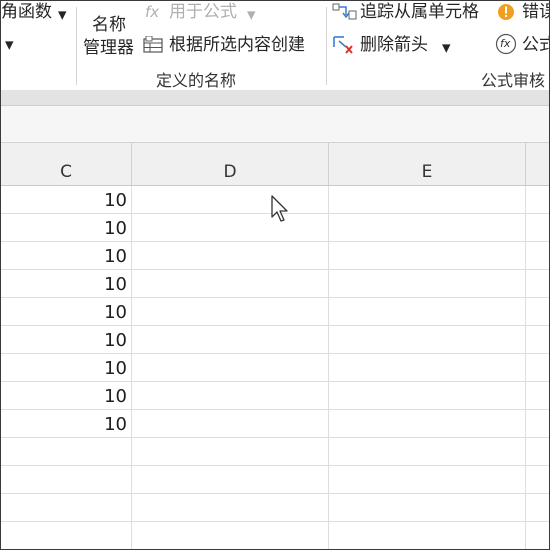 This screenshot has height=550, width=550. I want to click on remove-arrows-label: 删除箭头, so click(394, 45).